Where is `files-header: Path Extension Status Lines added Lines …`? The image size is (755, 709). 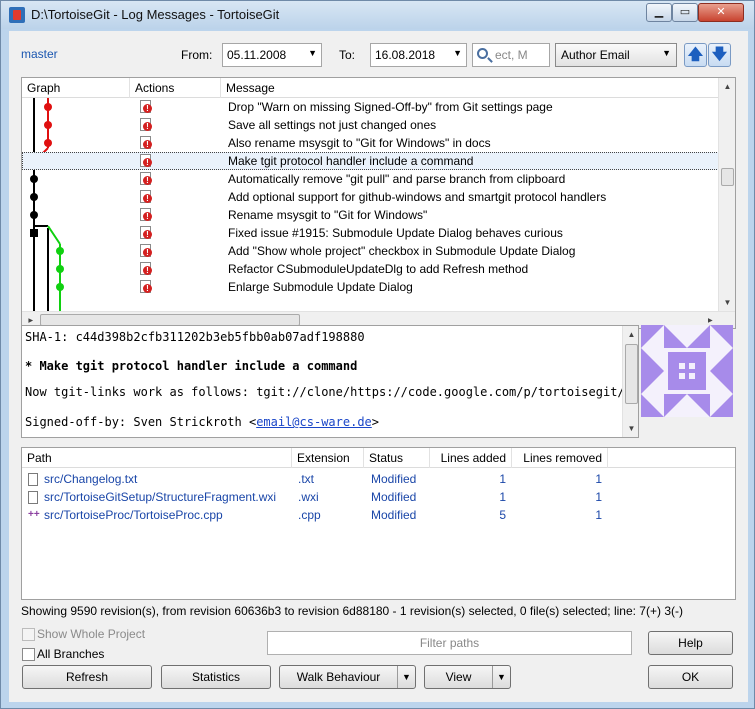
files-header: Path Extension Status Lines added Lines … is located at coordinates (378, 458).